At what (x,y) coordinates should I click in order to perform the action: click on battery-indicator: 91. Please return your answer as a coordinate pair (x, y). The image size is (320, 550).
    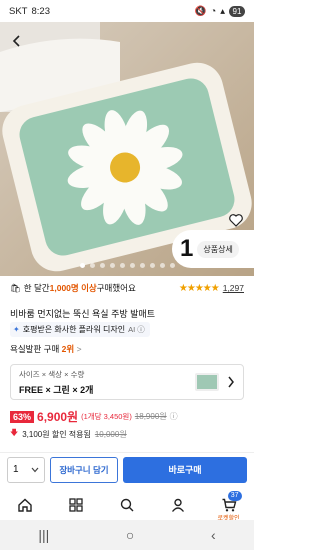
    Looking at the image, I should click on (237, 11).